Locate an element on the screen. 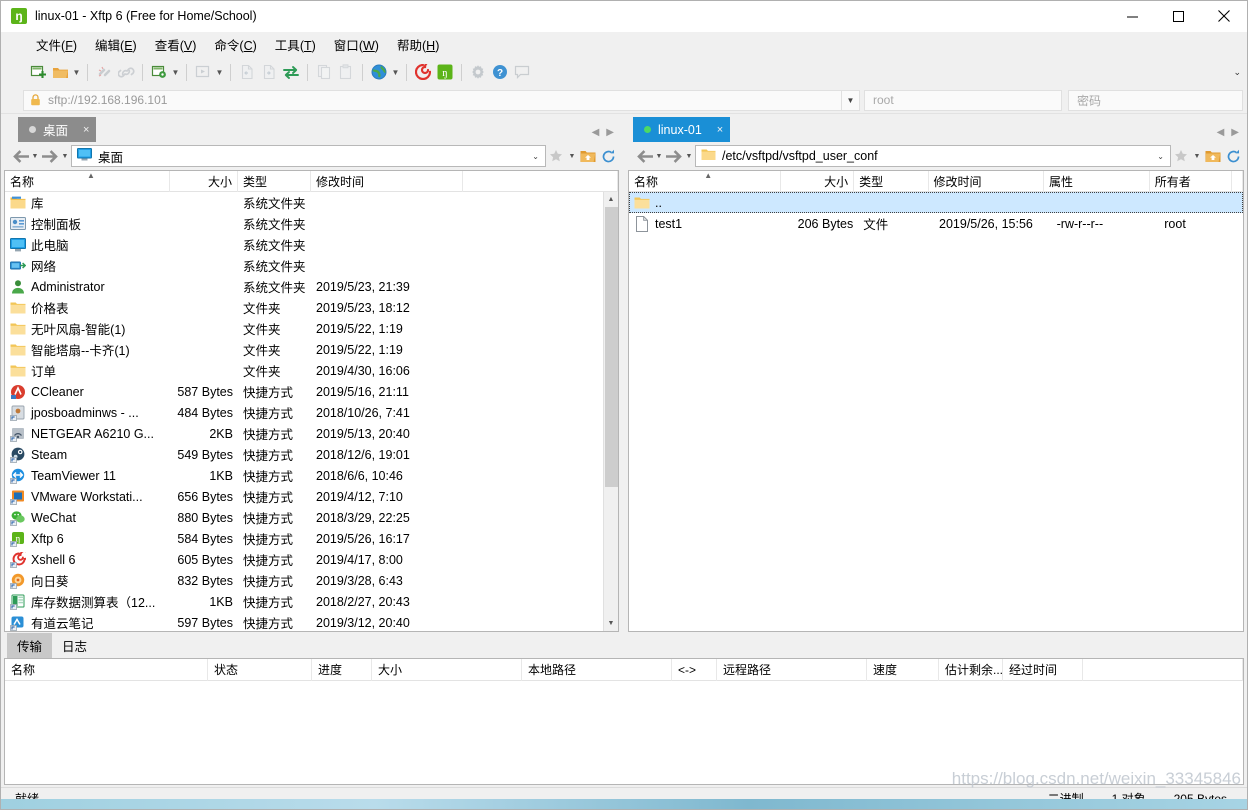 The height and width of the screenshot is (810, 1248). table-row: 订单 文件夹 2019/4/30, 16:06 is located at coordinates (311, 370).